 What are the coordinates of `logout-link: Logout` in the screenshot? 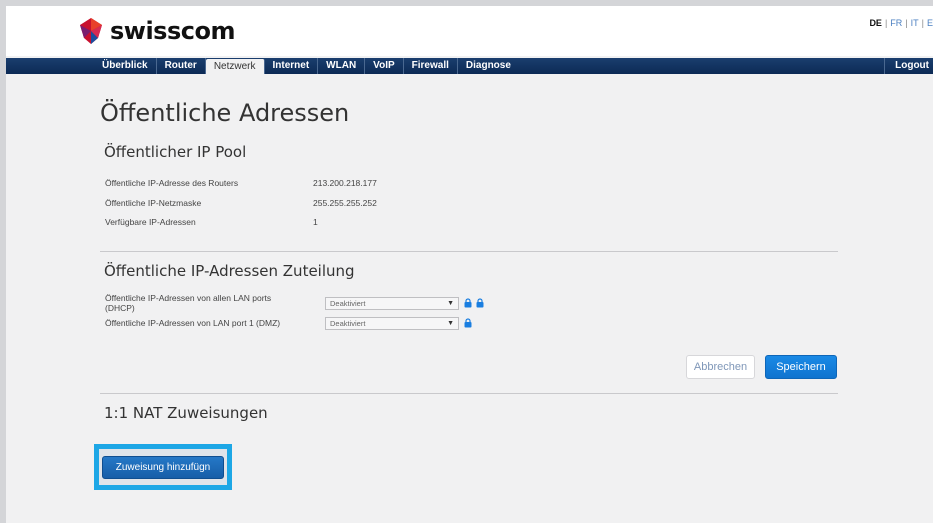 It's located at (908, 66).